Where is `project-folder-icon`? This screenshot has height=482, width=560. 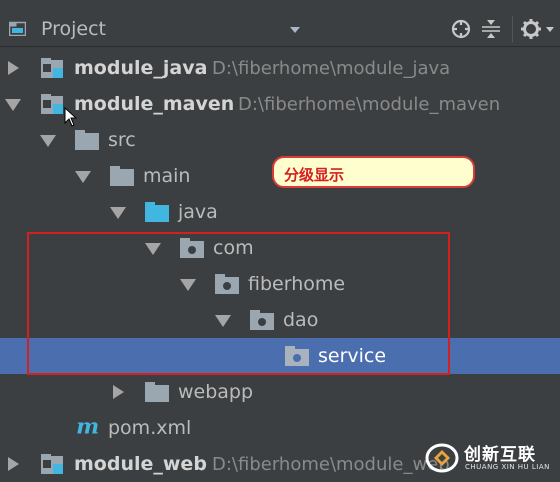 project-folder-icon is located at coordinates (17, 28).